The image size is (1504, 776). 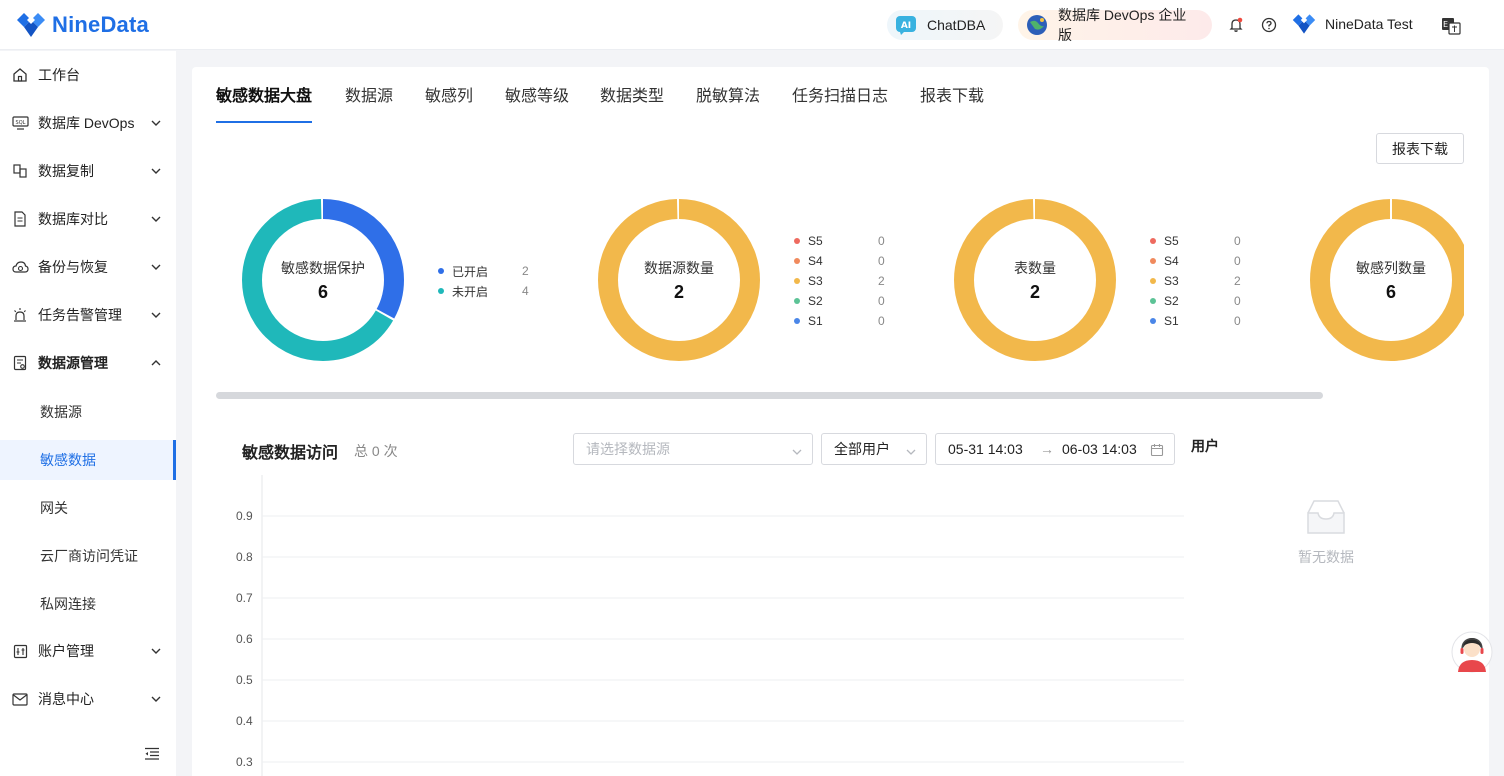 What do you see at coordinates (1326, 517) in the screenshot?
I see `empty-inbox-icon` at bounding box center [1326, 517].